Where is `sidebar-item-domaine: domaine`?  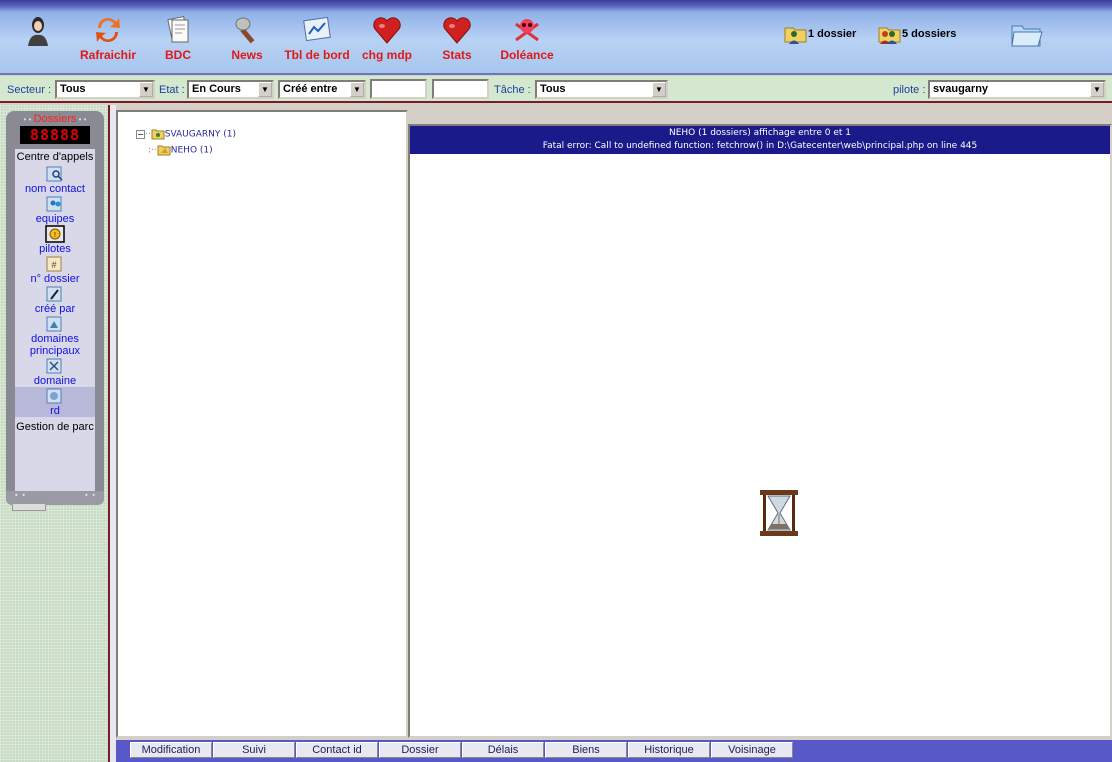
sidebar-item-domaine: domaine is located at coordinates (55, 372).